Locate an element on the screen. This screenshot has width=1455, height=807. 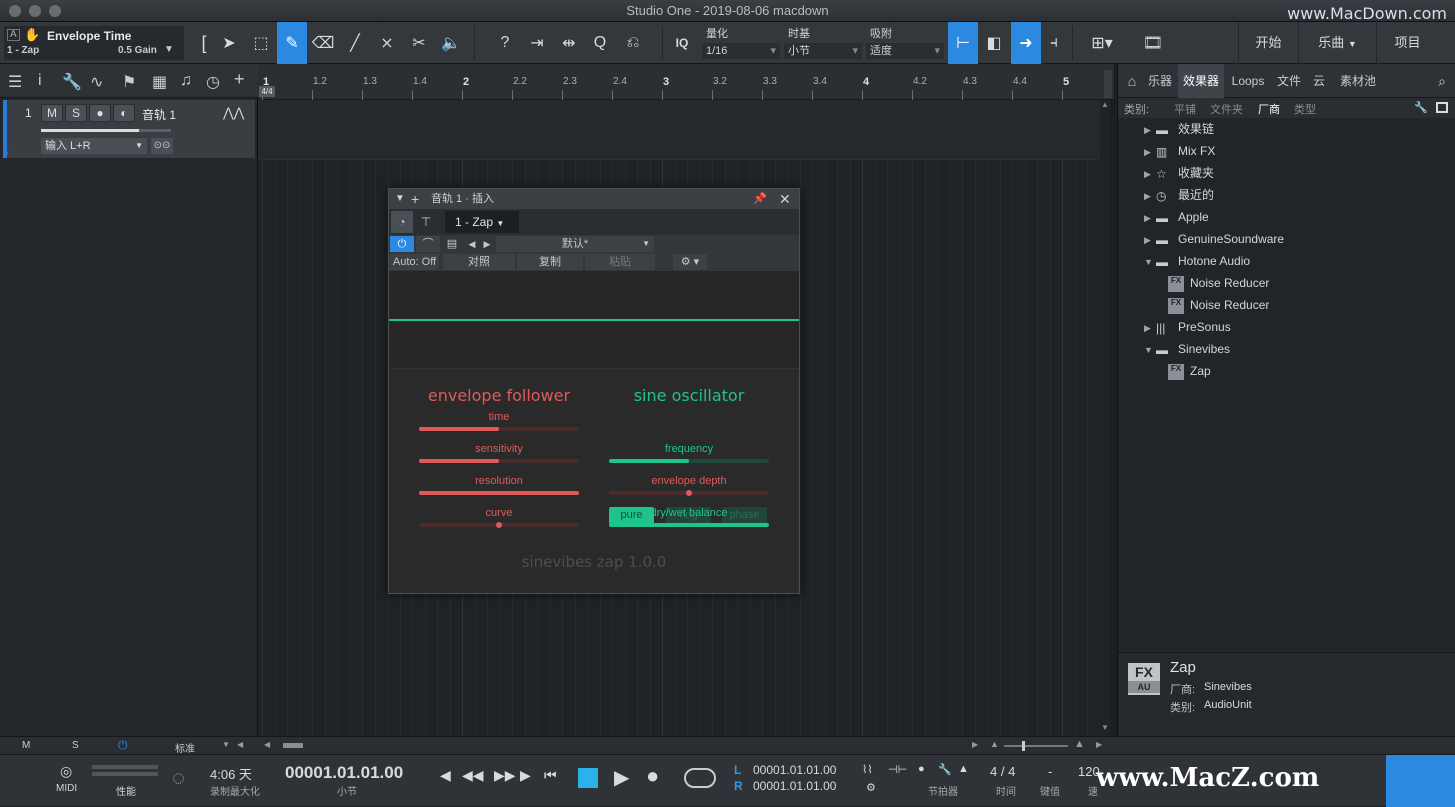
scroll-up-icon: ▲ is located at coordinates (1105, 104).